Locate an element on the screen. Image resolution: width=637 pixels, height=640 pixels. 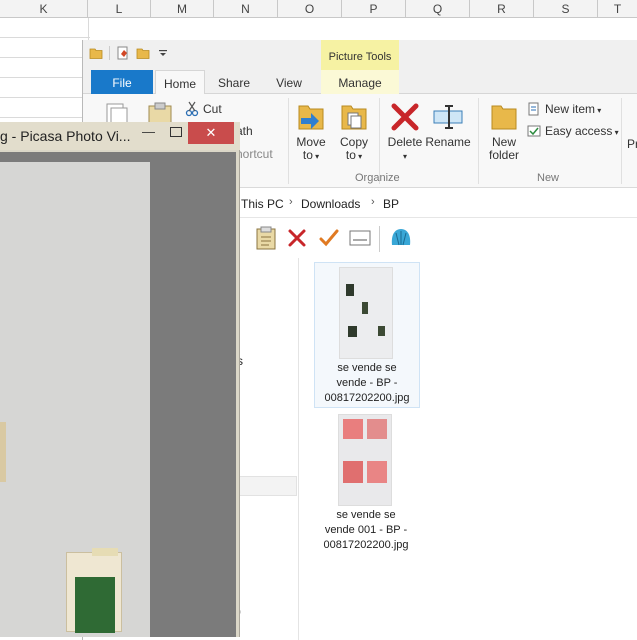
picture-tools-label: Picture Tools is located at coordinates (360, 55).